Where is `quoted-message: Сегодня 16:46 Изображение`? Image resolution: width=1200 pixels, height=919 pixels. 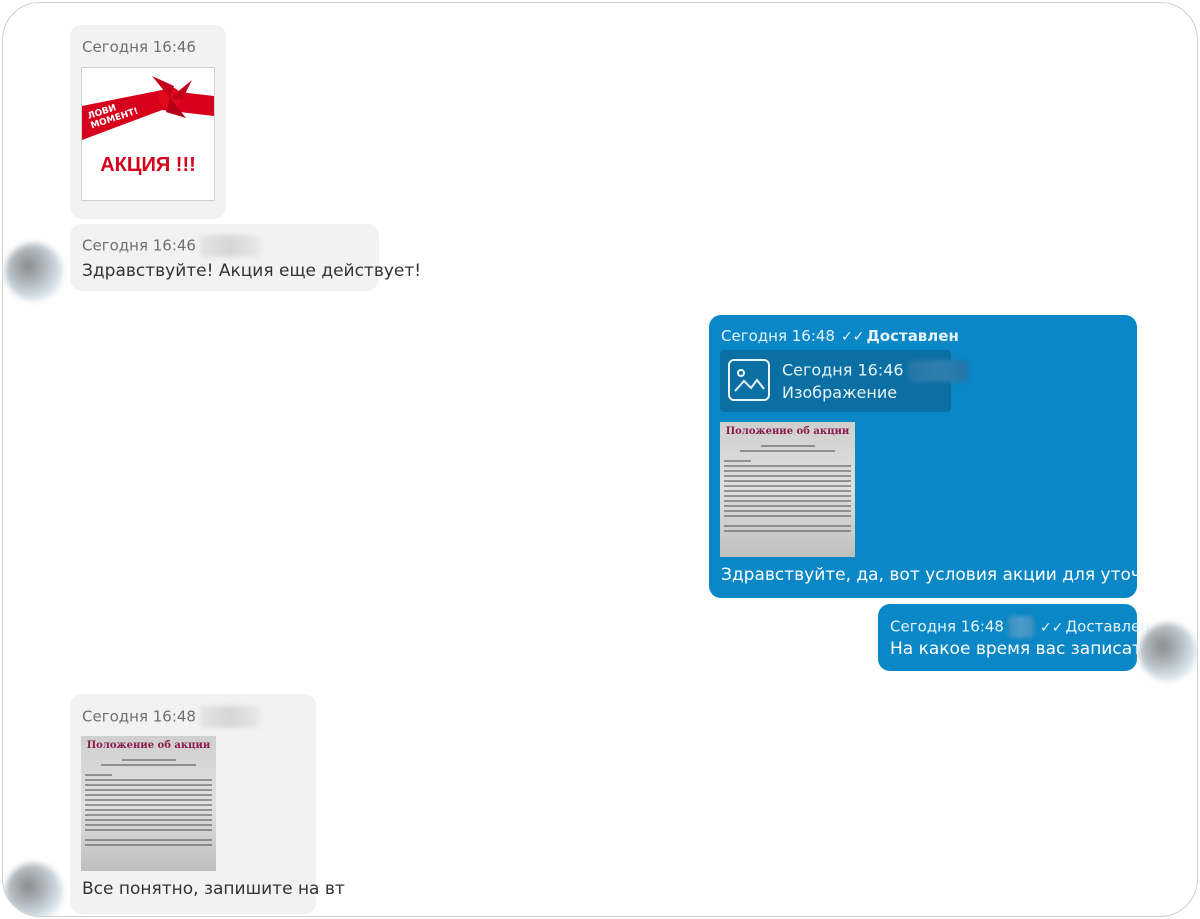 quoted-message: Сегодня 16:46 Изображение is located at coordinates (844, 381).